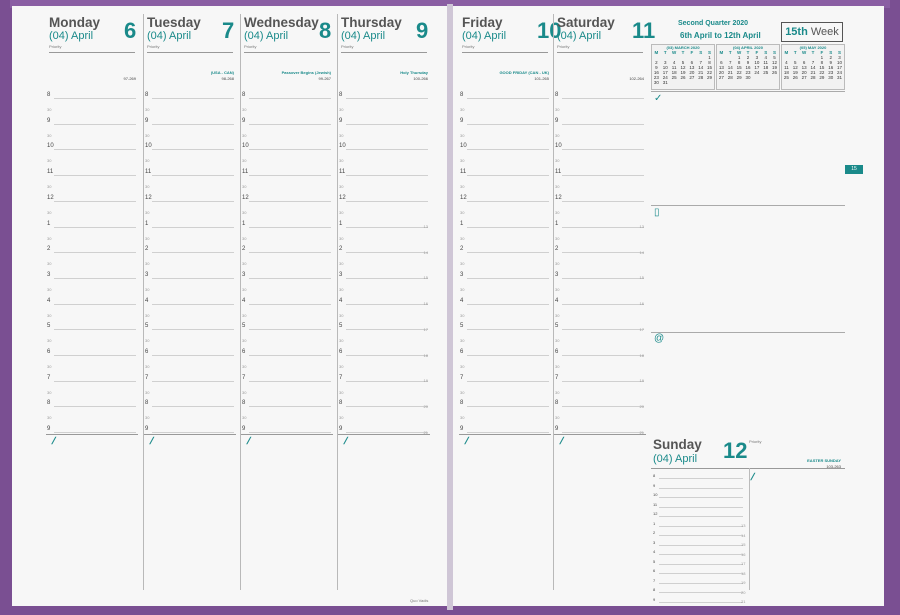  What do you see at coordinates (854, 169) in the screenshot?
I see `week-tab: 15` at bounding box center [854, 169].